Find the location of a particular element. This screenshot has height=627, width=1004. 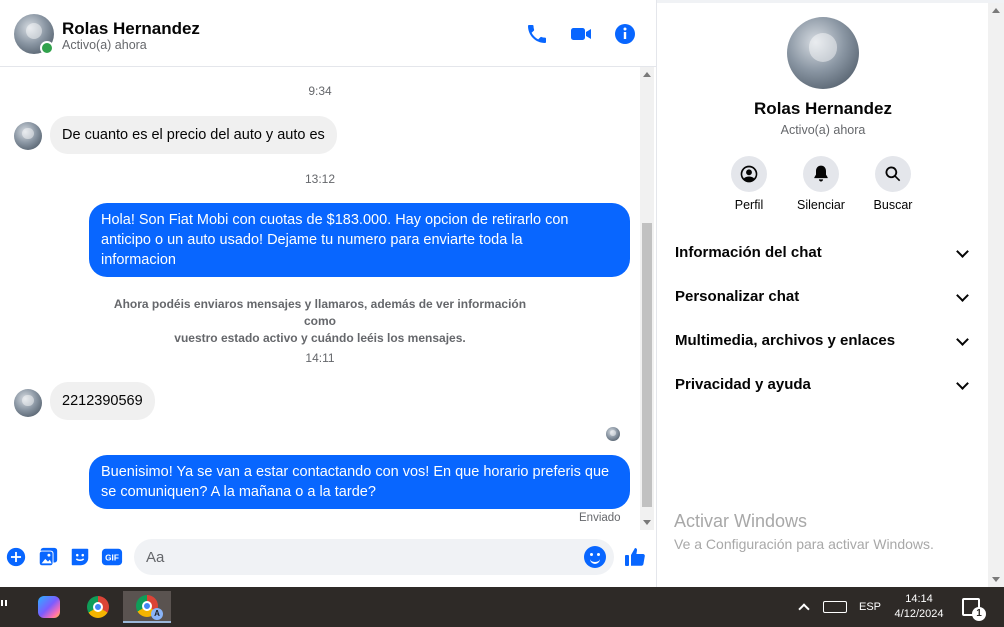

online-status-dot is located at coordinates (47, 48).